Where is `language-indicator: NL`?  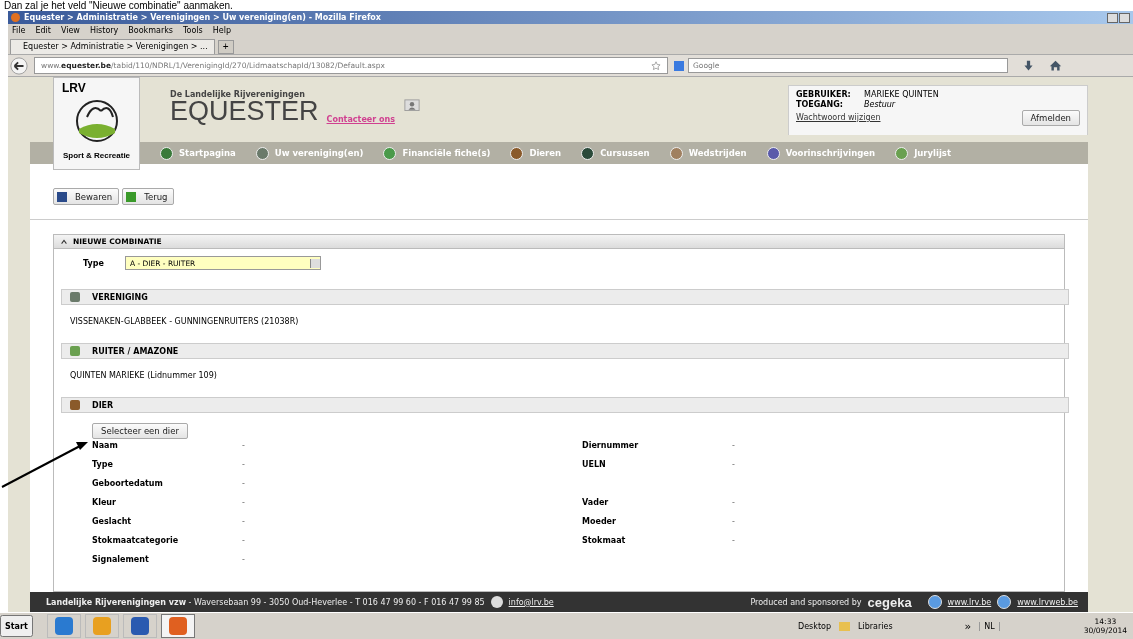 language-indicator: NL is located at coordinates (989, 626).